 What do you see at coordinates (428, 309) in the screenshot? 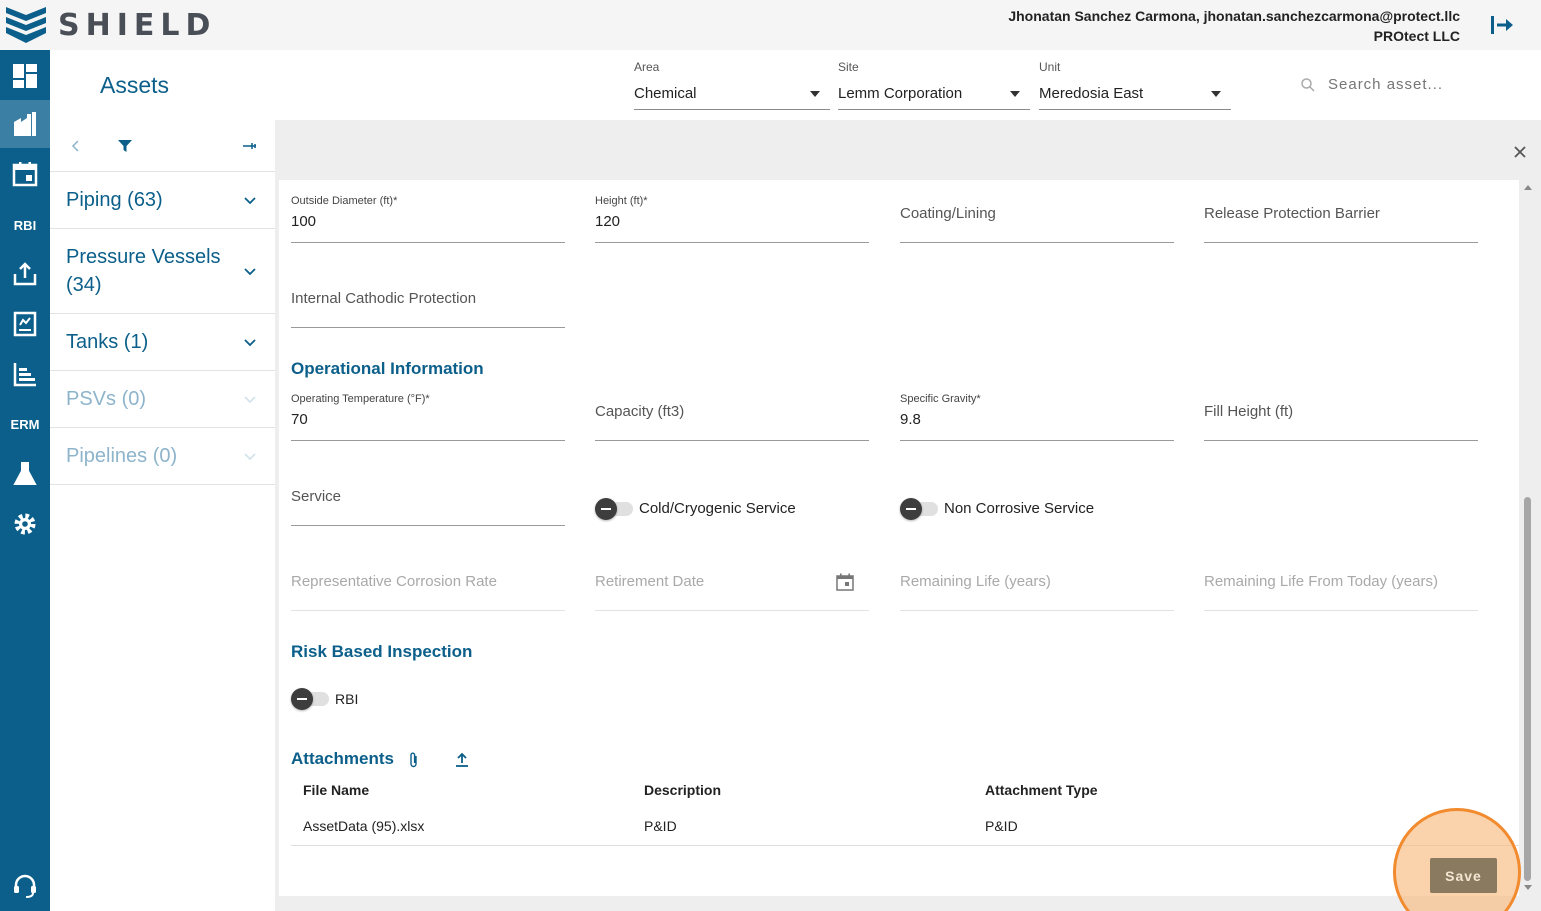
I see `internal-cathodic-protection-field: Internal Cathodic Protection` at bounding box center [428, 309].